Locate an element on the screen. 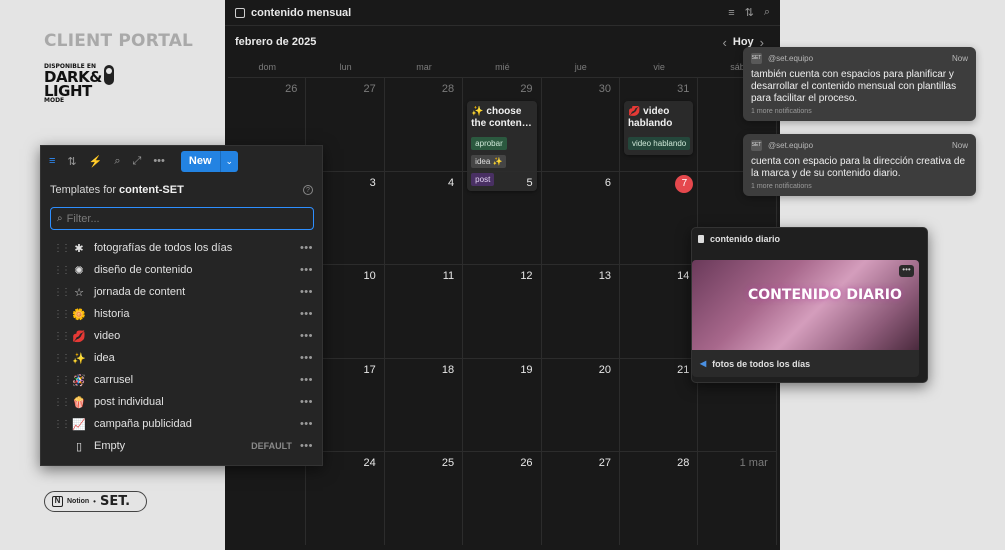 The image size is (1005, 550). notification-more: 1 more notifications is located at coordinates (781, 186).